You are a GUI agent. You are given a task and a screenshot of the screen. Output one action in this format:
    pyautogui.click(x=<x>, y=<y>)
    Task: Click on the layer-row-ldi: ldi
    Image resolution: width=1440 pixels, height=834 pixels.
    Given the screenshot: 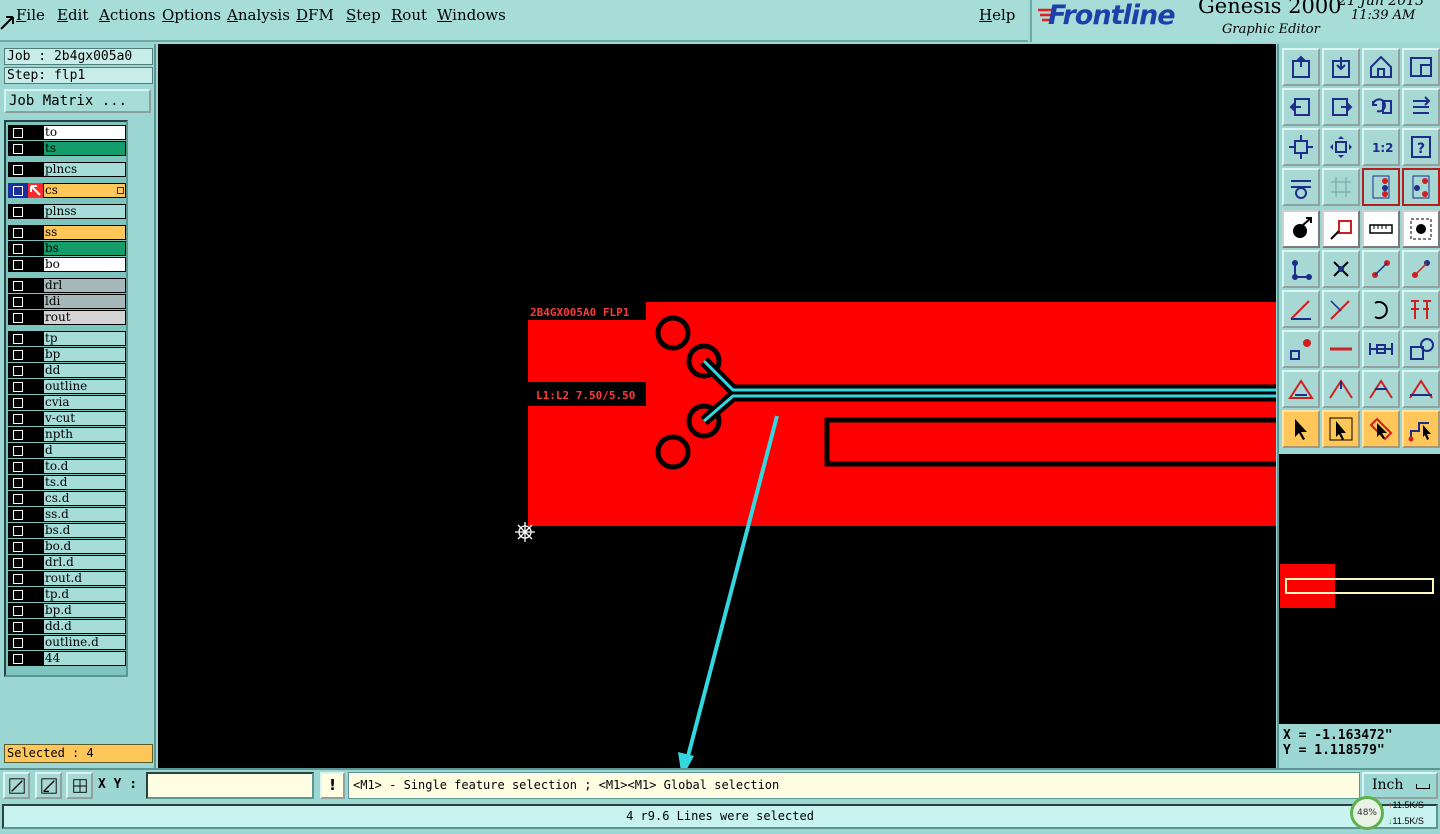 What is the action you would take?
    pyautogui.click(x=67, y=301)
    